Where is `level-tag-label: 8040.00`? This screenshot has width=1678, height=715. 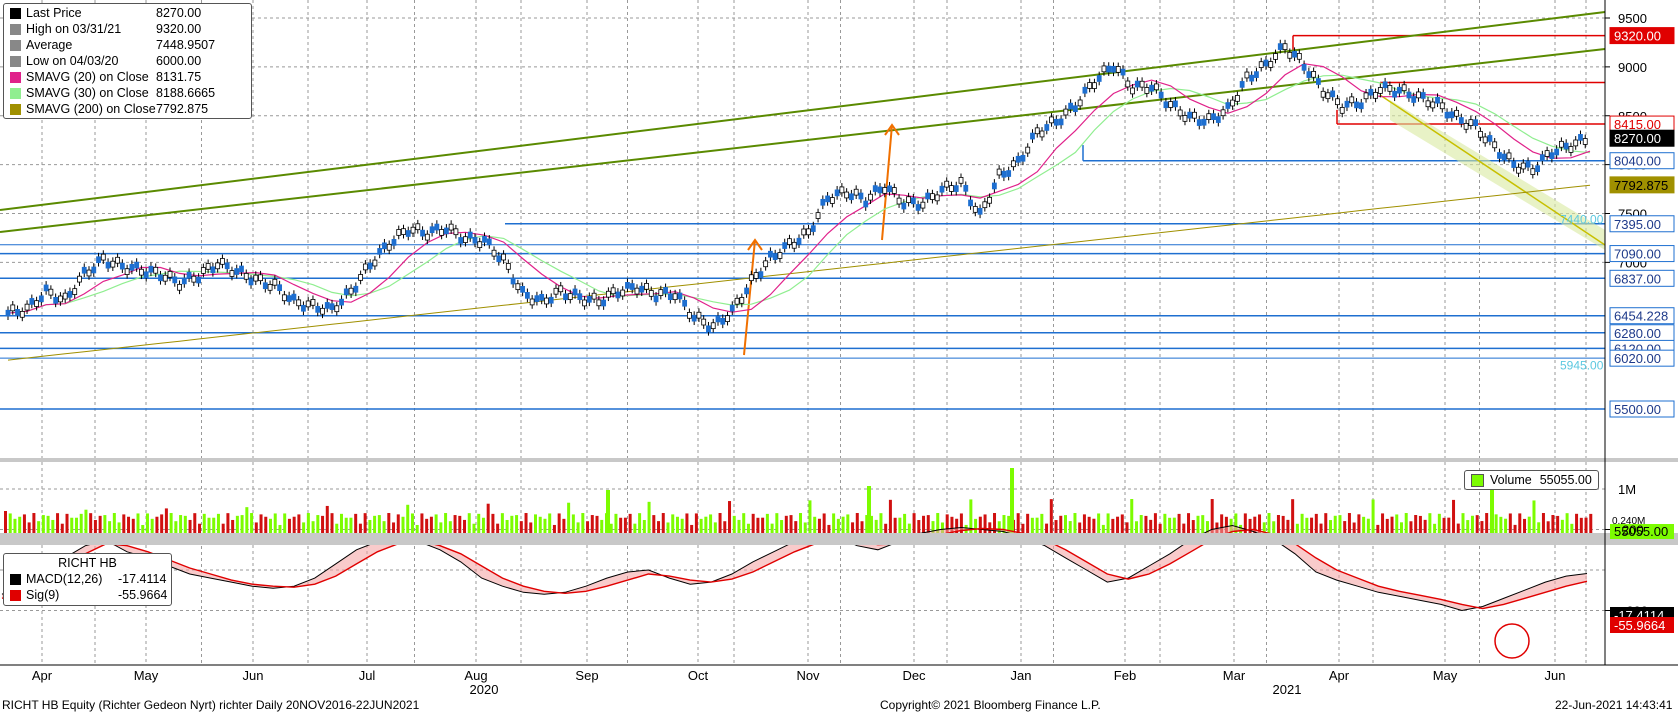
level-tag-label: 8040.00 is located at coordinates (1637, 161).